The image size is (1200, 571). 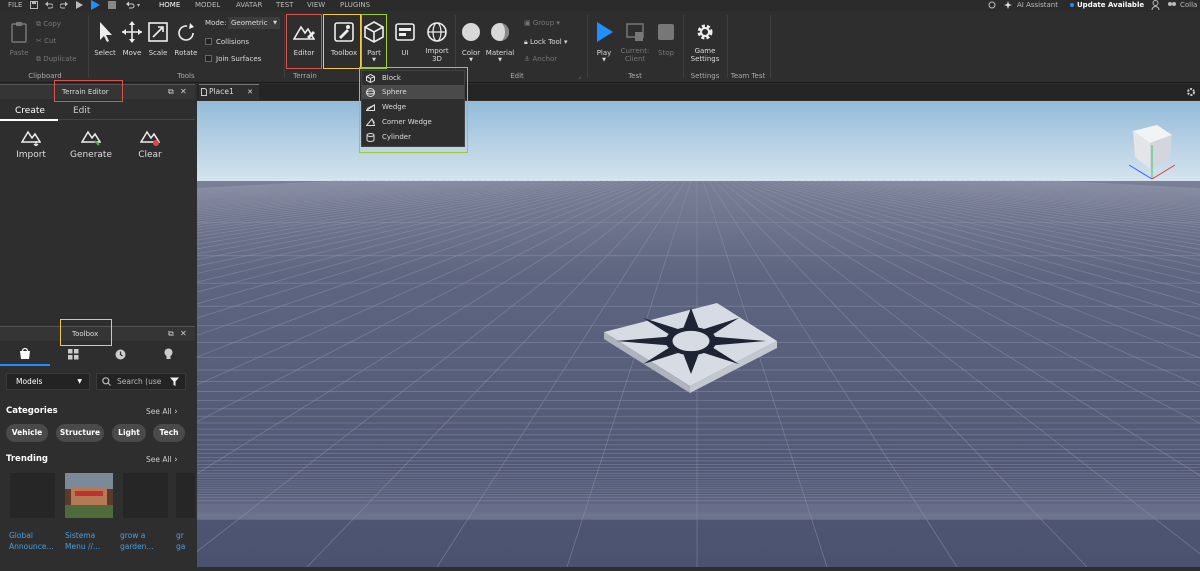 I want to click on ai-sparkle-icon, so click(x=1008, y=5).